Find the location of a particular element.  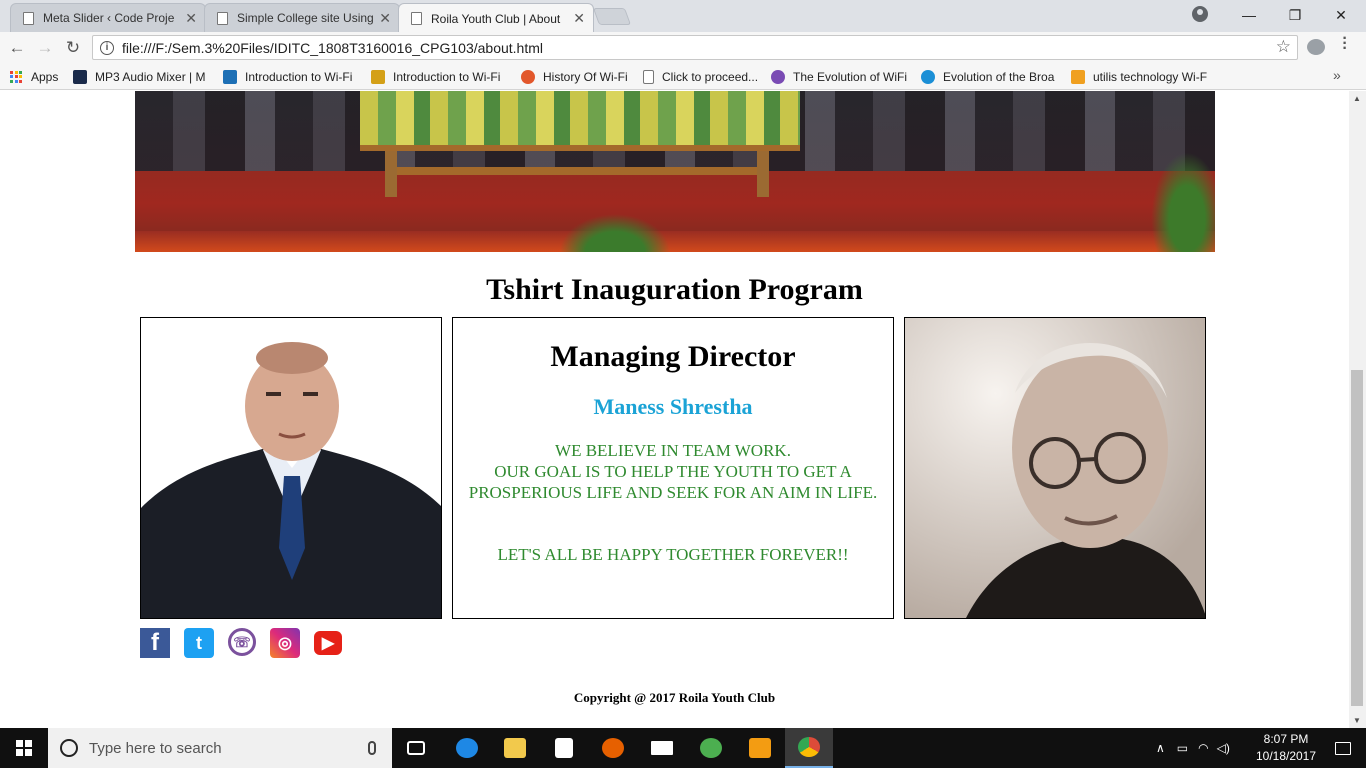

maximize-button: ❐ is located at coordinates (1295, 15).